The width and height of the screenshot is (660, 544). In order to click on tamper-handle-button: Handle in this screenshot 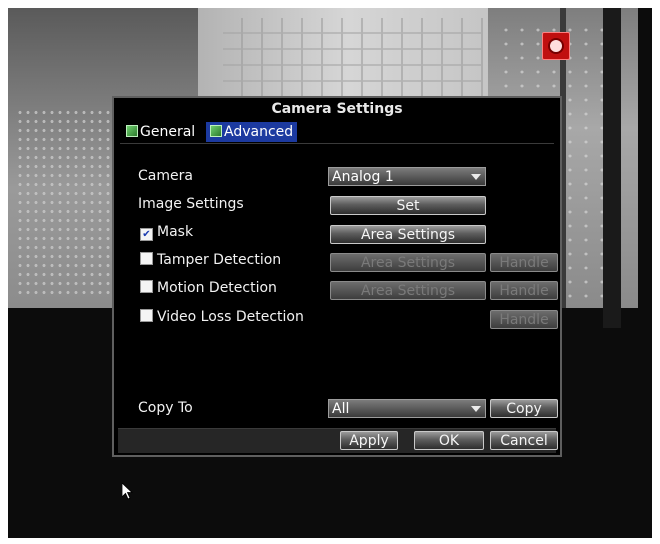, I will do `click(524, 262)`.